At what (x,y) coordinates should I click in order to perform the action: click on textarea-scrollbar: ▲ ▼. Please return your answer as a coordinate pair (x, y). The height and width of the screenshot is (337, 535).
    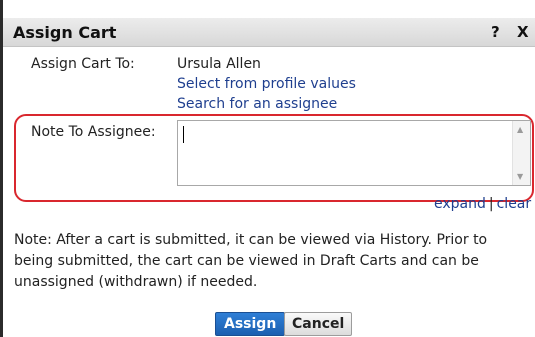
    Looking at the image, I should click on (521, 153).